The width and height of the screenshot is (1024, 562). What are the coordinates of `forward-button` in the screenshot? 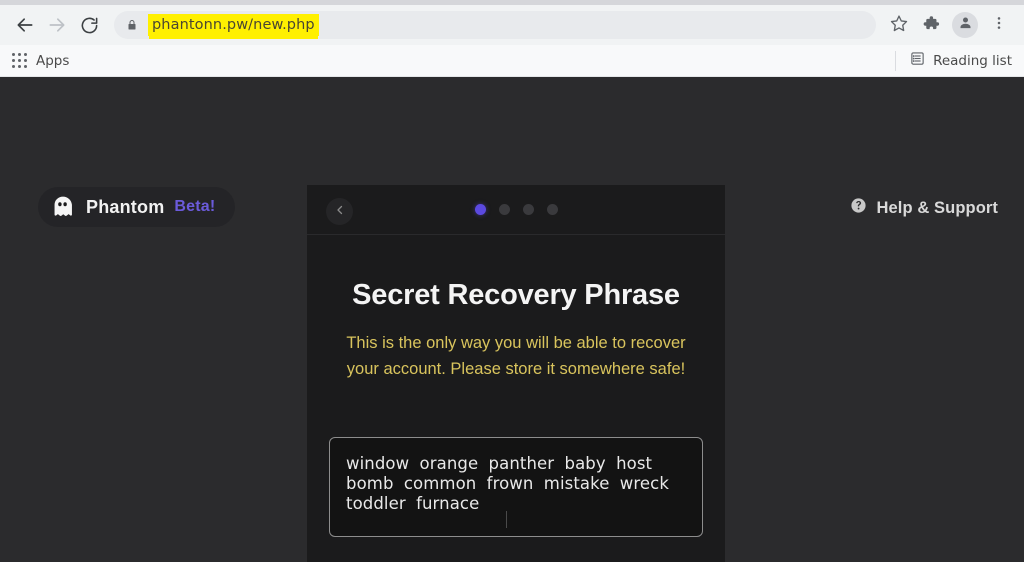 It's located at (57, 25).